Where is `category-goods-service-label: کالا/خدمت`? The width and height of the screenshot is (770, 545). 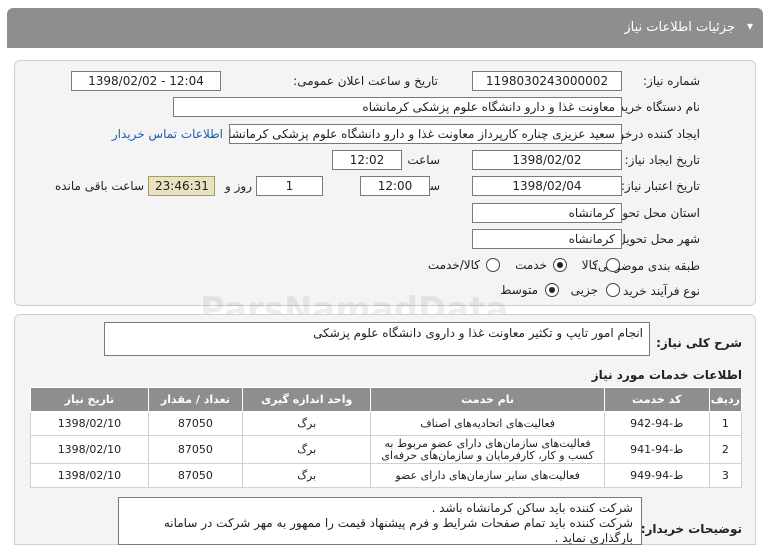 category-goods-service-label: کالا/خدمت is located at coordinates (453, 265).